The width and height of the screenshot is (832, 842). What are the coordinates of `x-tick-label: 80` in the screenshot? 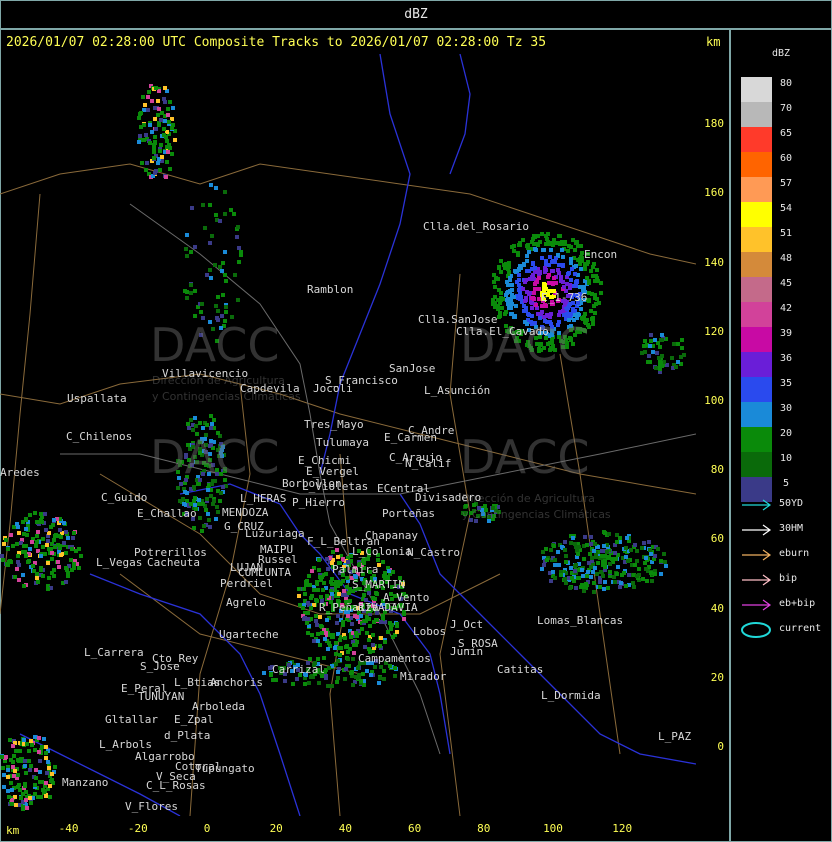 It's located at (484, 828).